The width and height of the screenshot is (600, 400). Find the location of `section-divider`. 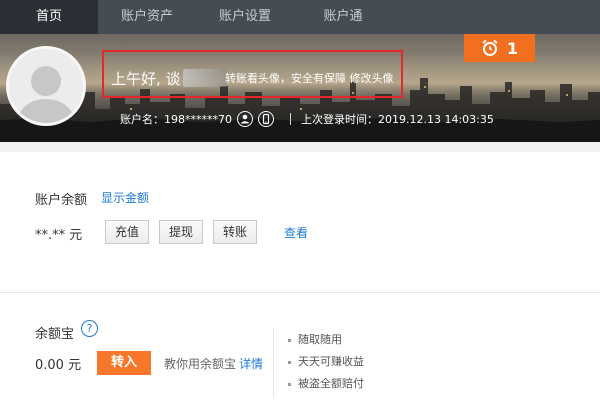

section-divider is located at coordinates (300, 292).